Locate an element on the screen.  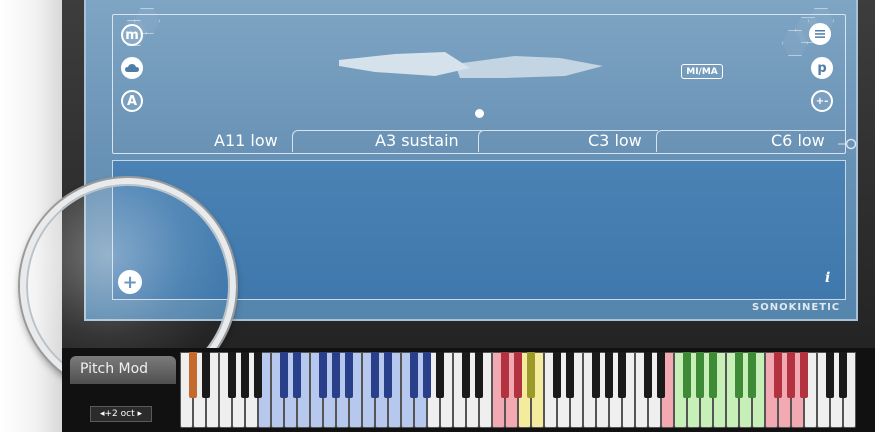
articulation-label: C3 low is located at coordinates (615, 141).